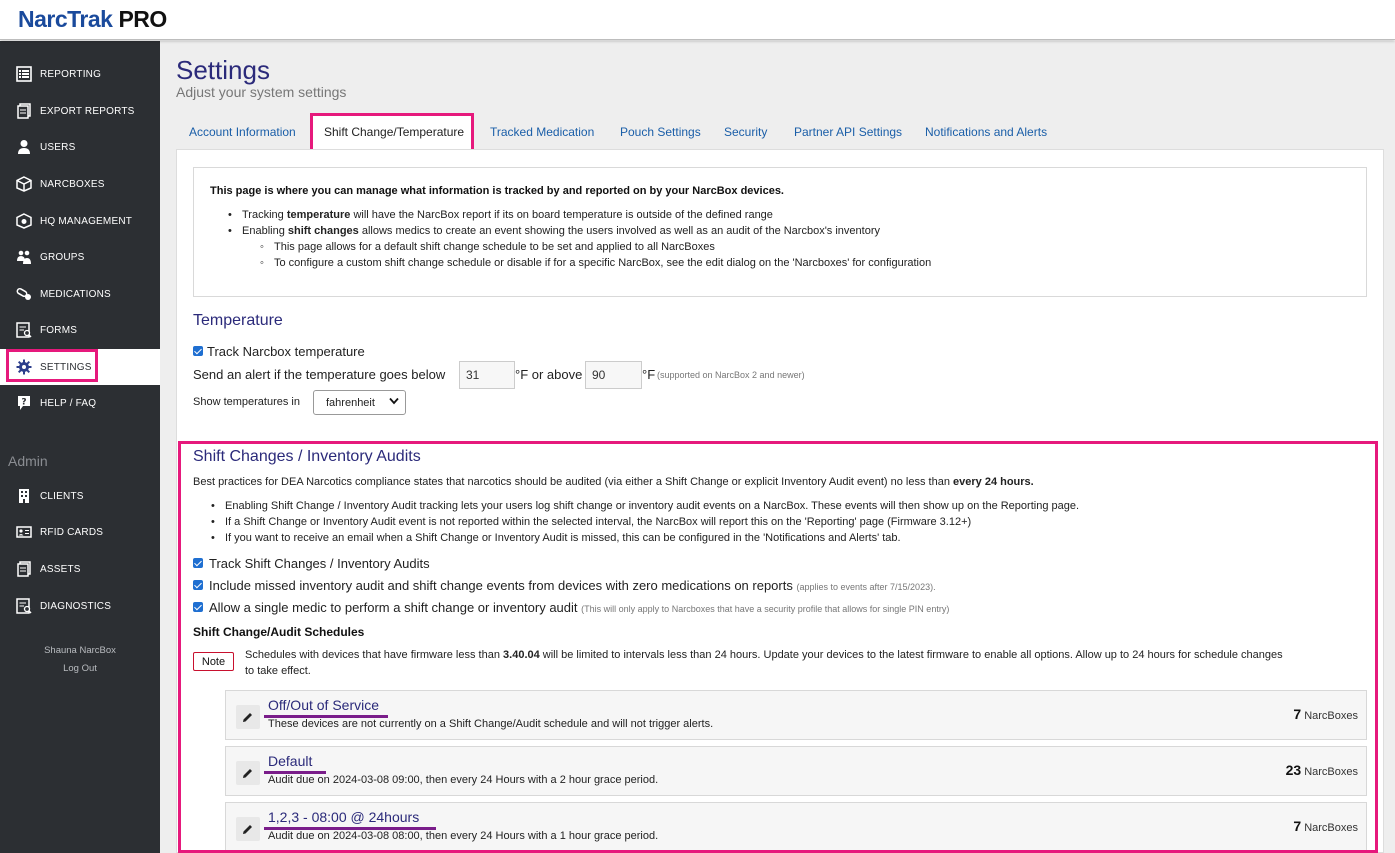 Image resolution: width=1395 pixels, height=853 pixels. I want to click on sidebar-item-diagnostics: DIAGNOSTICS, so click(80, 606).